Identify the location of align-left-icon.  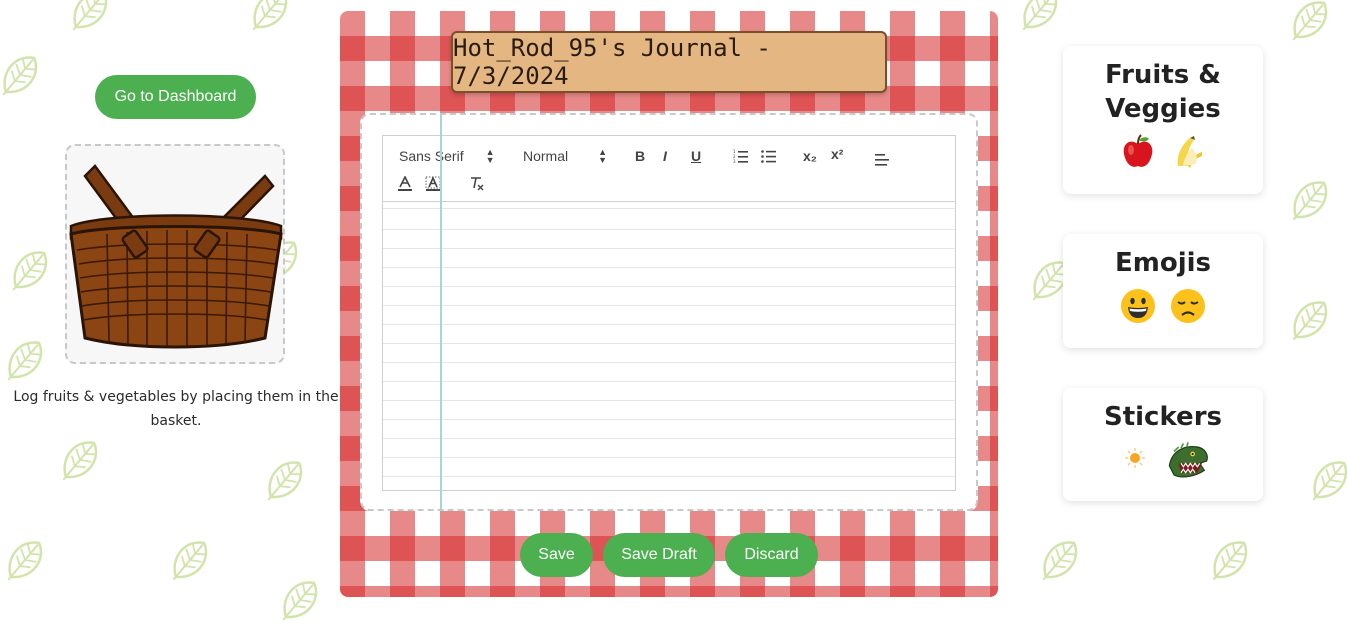
(882, 160).